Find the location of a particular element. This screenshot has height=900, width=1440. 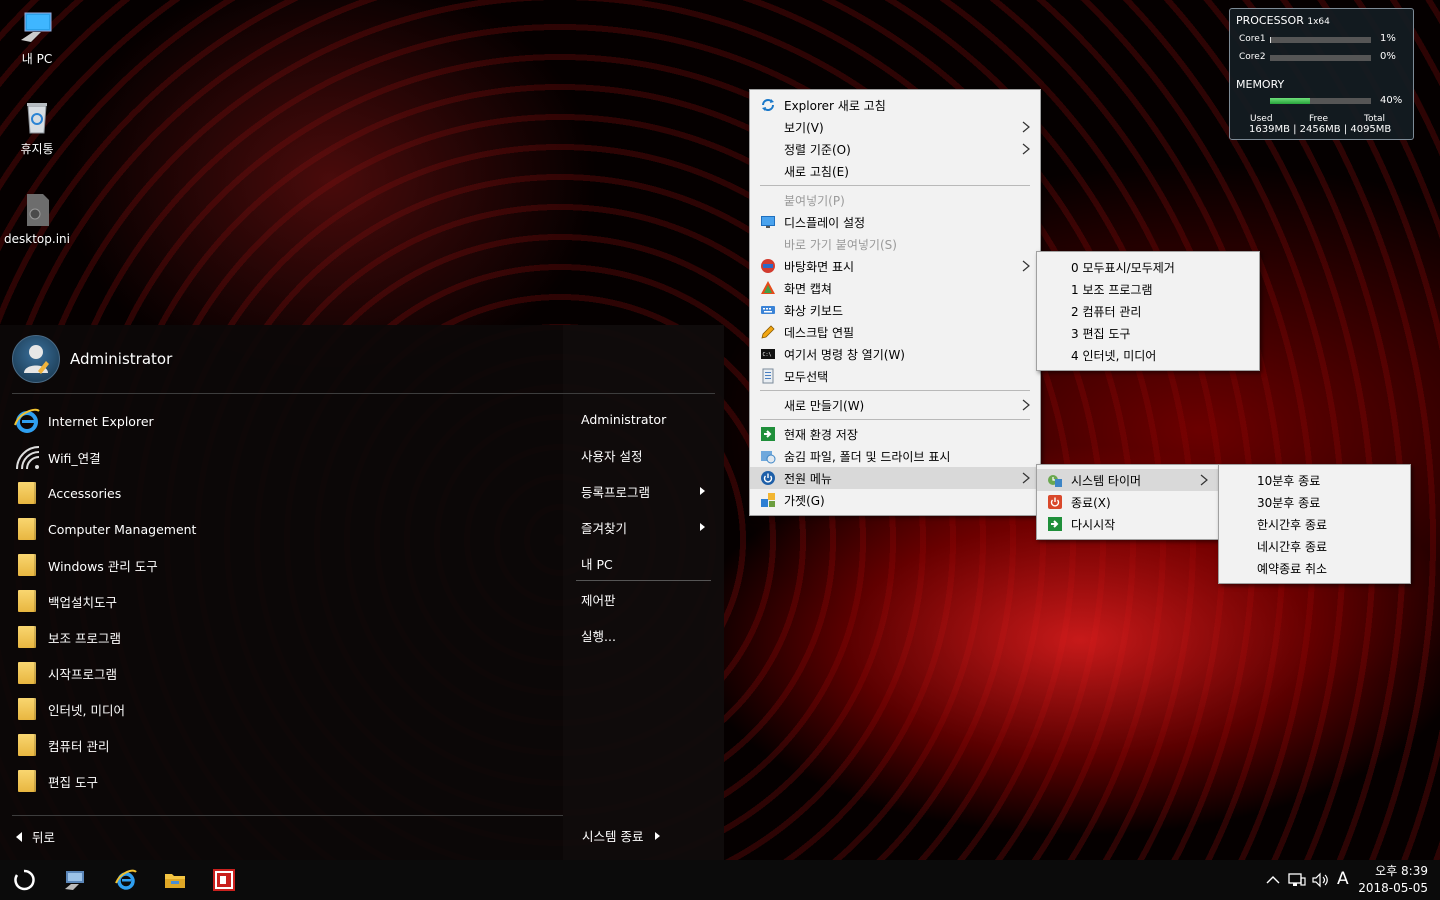

monitor-icon is located at coordinates (36, 27).